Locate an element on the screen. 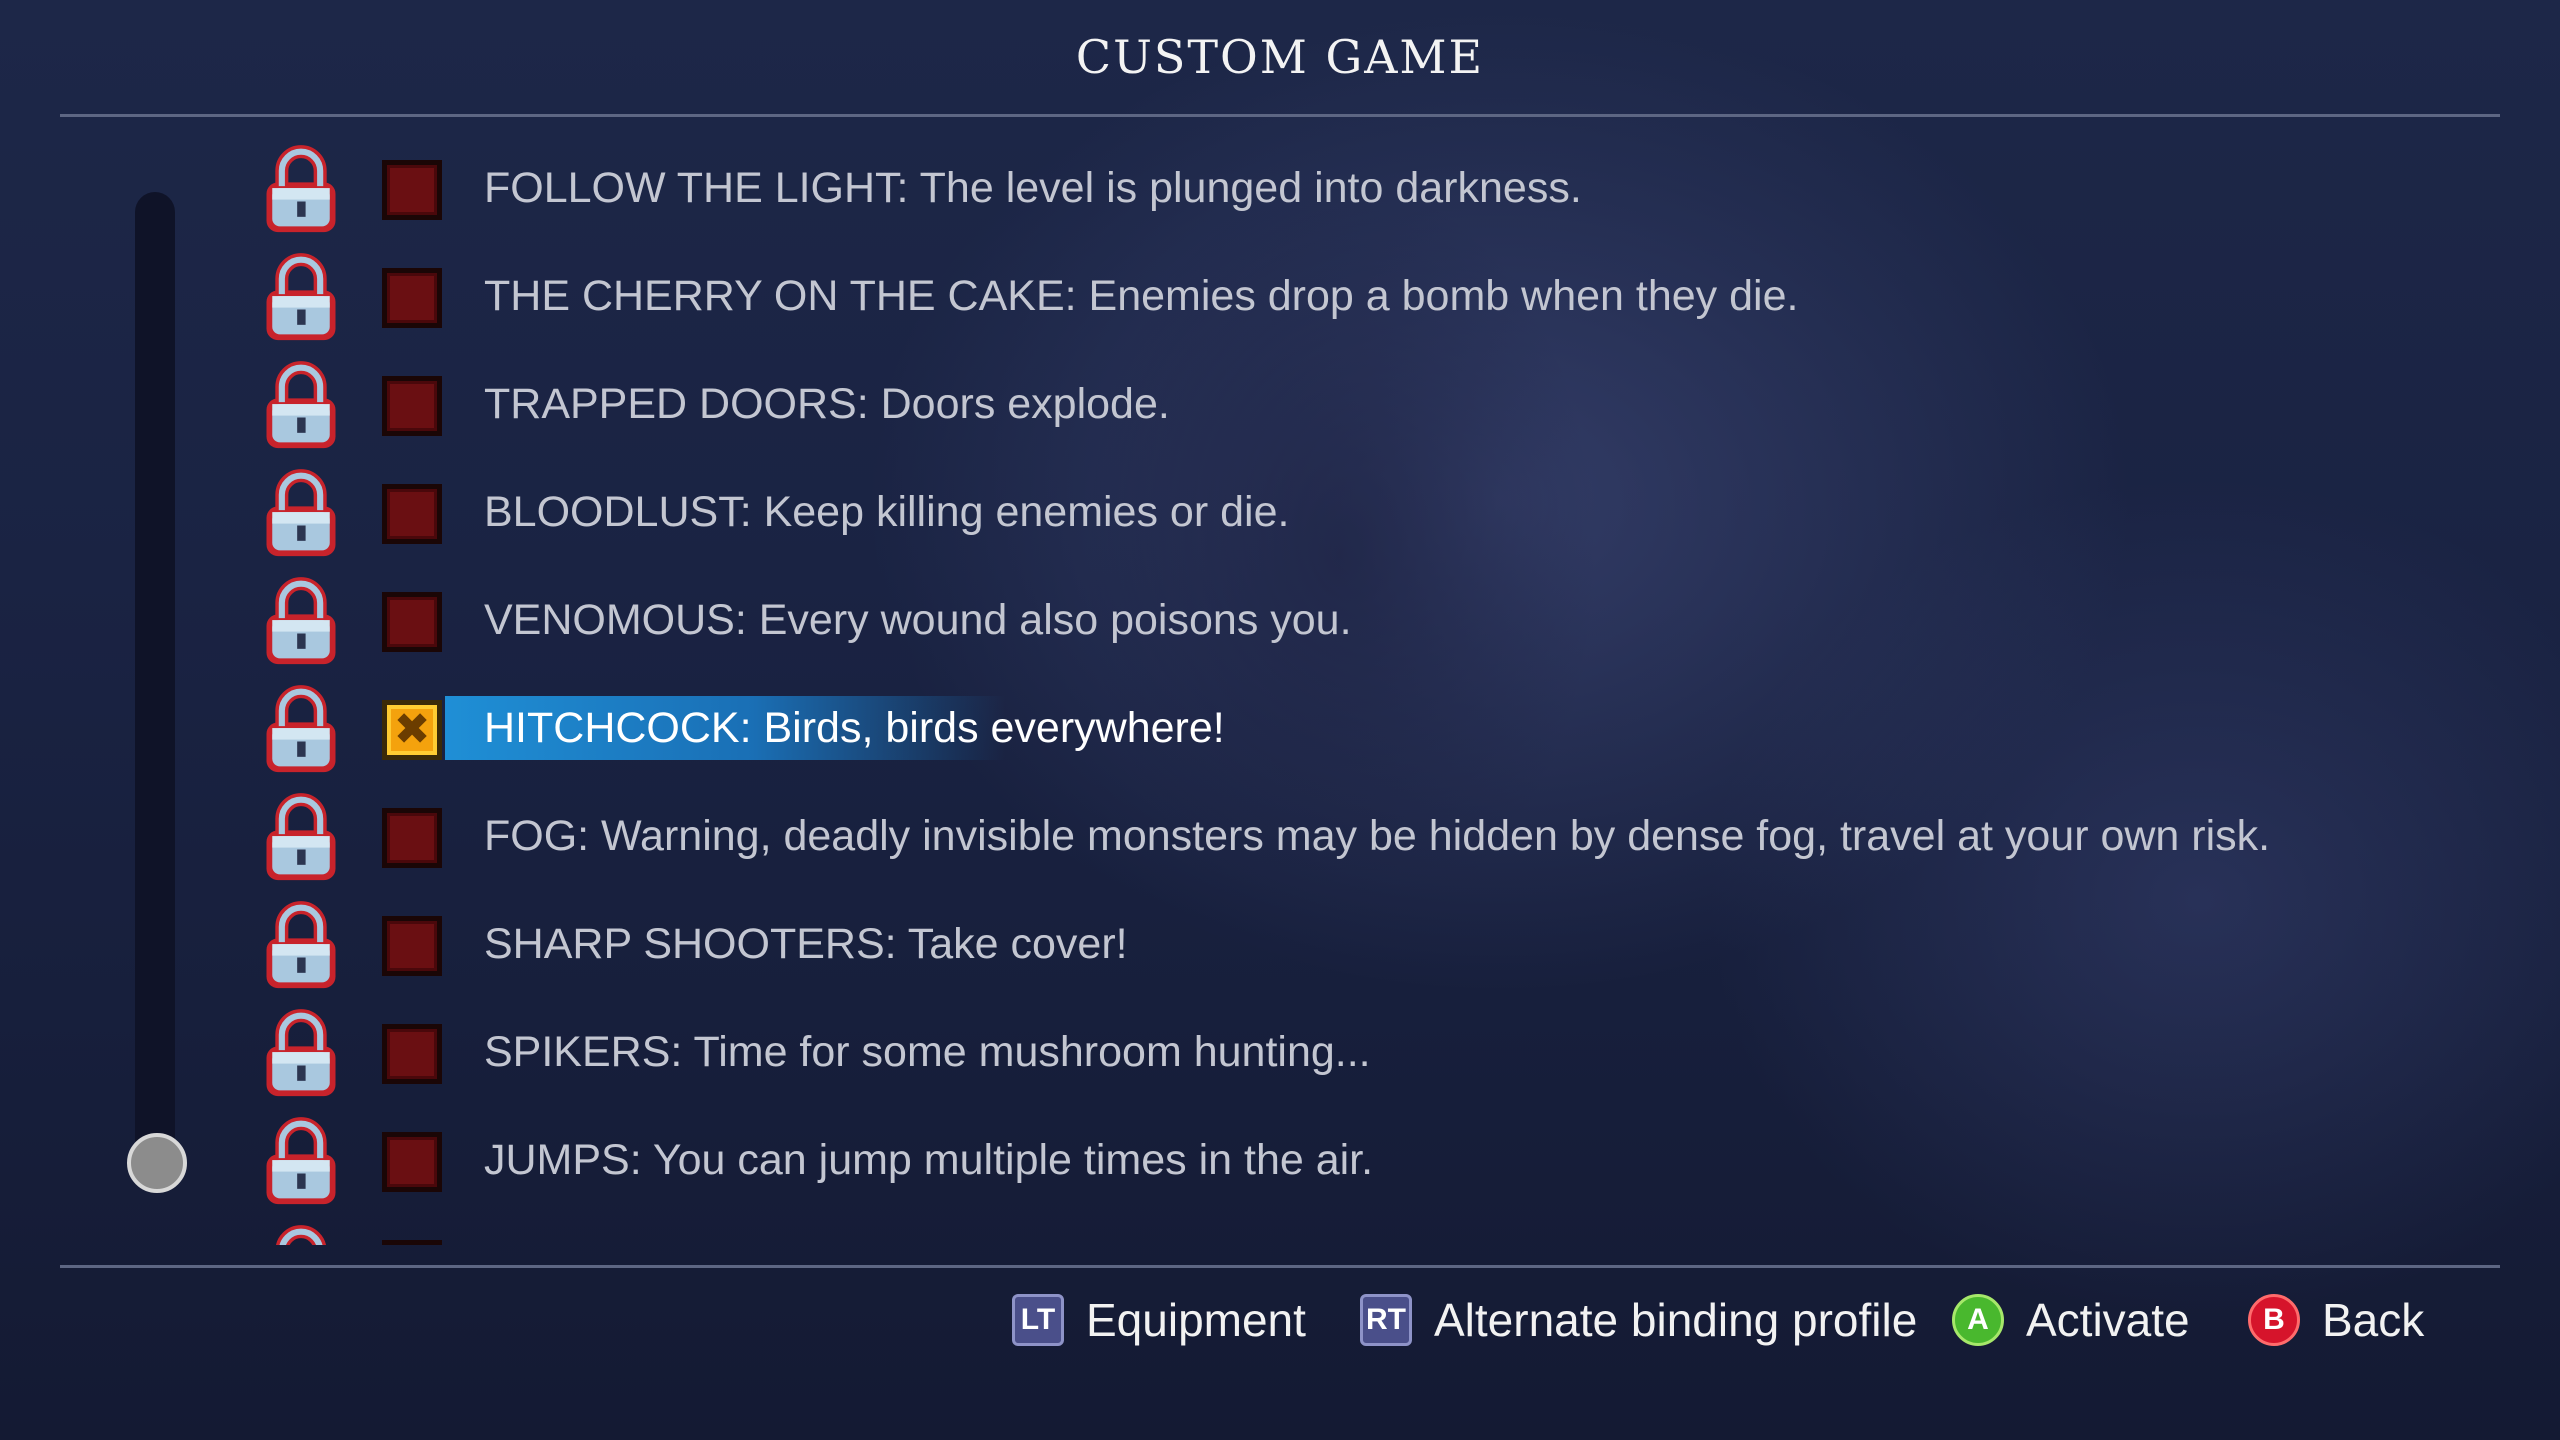 This screenshot has width=2560, height=1440. back-button: B Back is located at coordinates (2336, 1320).